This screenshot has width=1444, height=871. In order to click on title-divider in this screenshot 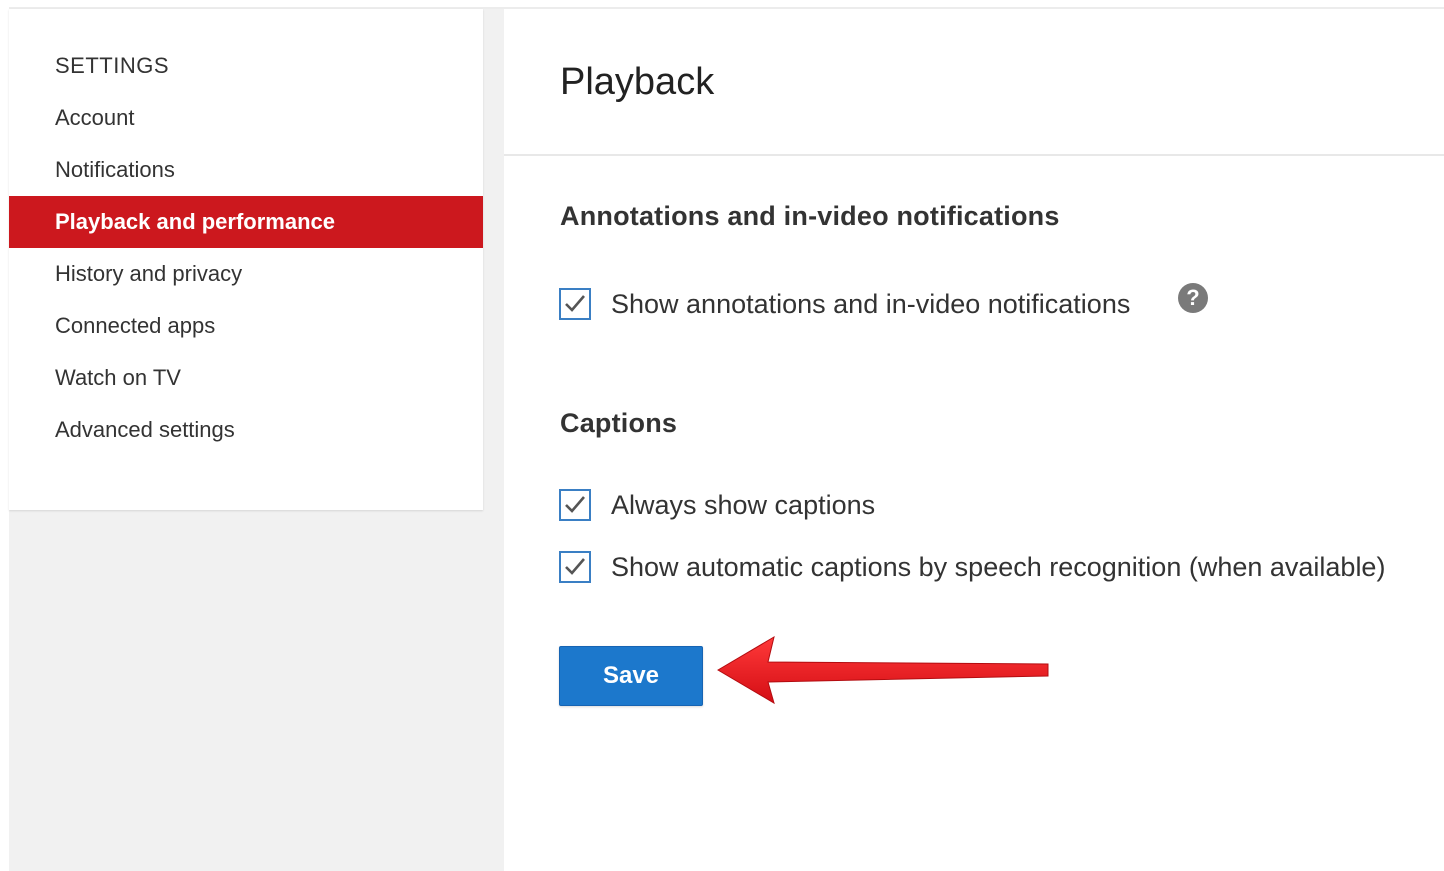, I will do `click(974, 155)`.